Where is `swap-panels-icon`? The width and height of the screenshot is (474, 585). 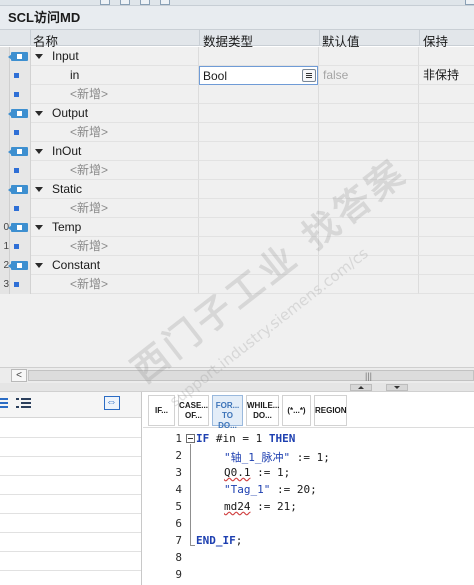 swap-panels-icon is located at coordinates (112, 403).